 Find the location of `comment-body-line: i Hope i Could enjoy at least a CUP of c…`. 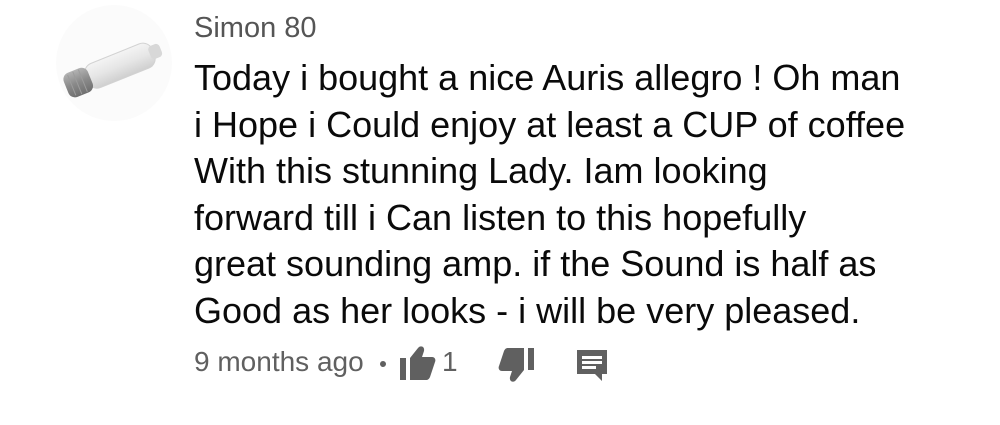

comment-body-line: i Hope i Could enjoy at least a CUP of c… is located at coordinates (550, 124).